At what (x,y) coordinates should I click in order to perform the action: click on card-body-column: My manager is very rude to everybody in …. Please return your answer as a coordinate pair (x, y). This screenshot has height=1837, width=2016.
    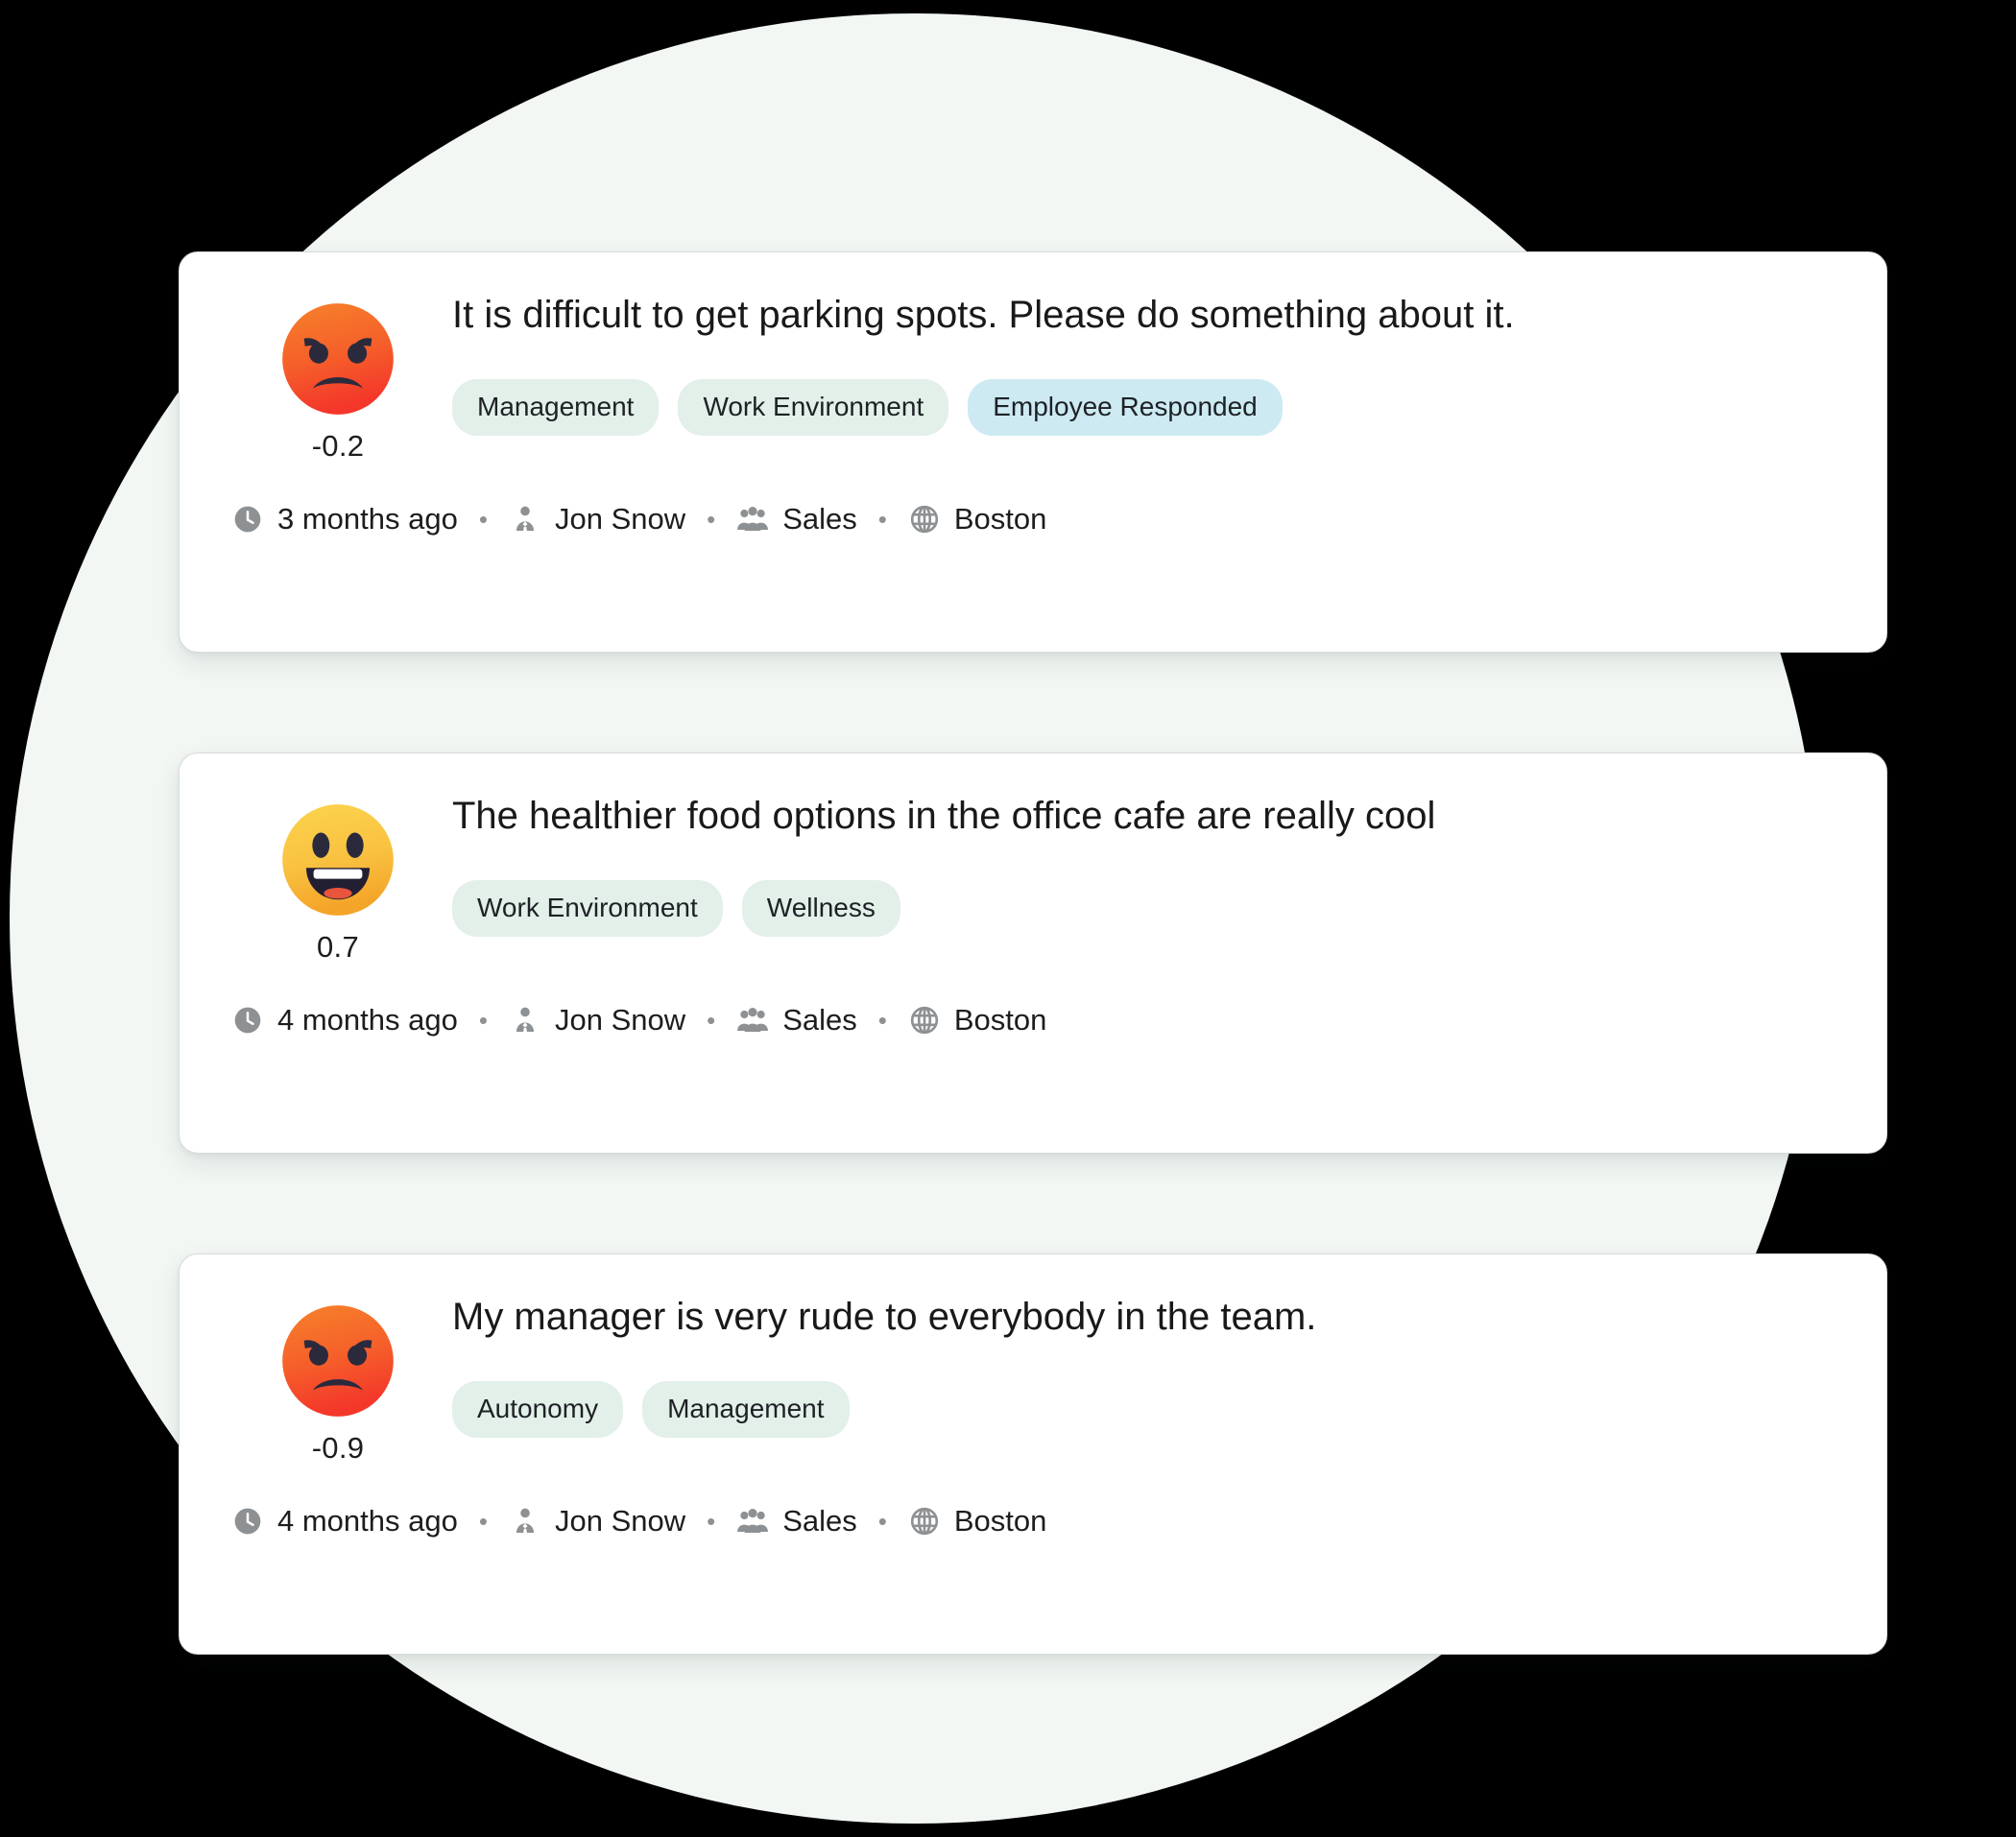
    Looking at the image, I should click on (1147, 1364).